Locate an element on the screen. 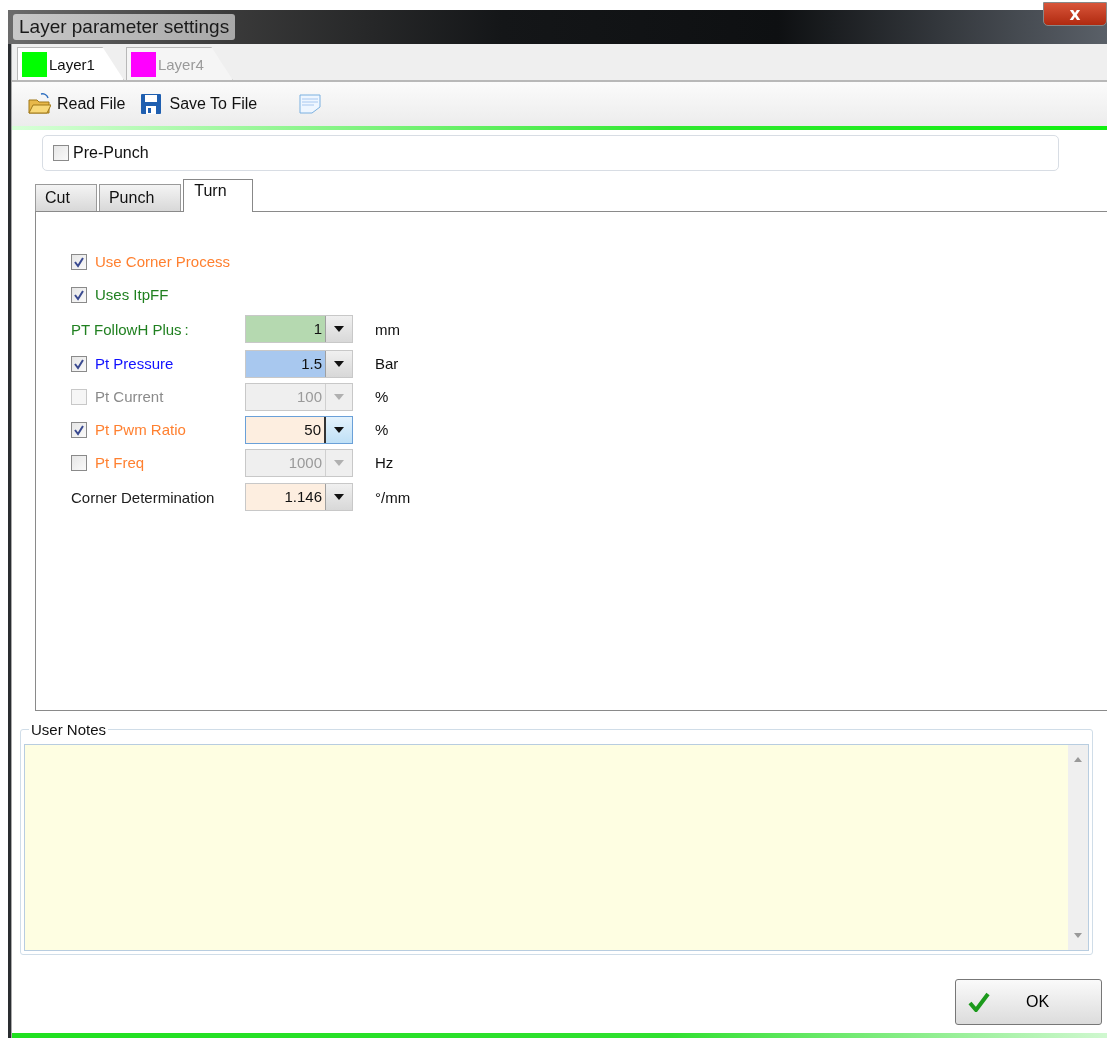  field-label: Use Corner Process is located at coordinates (163, 261).